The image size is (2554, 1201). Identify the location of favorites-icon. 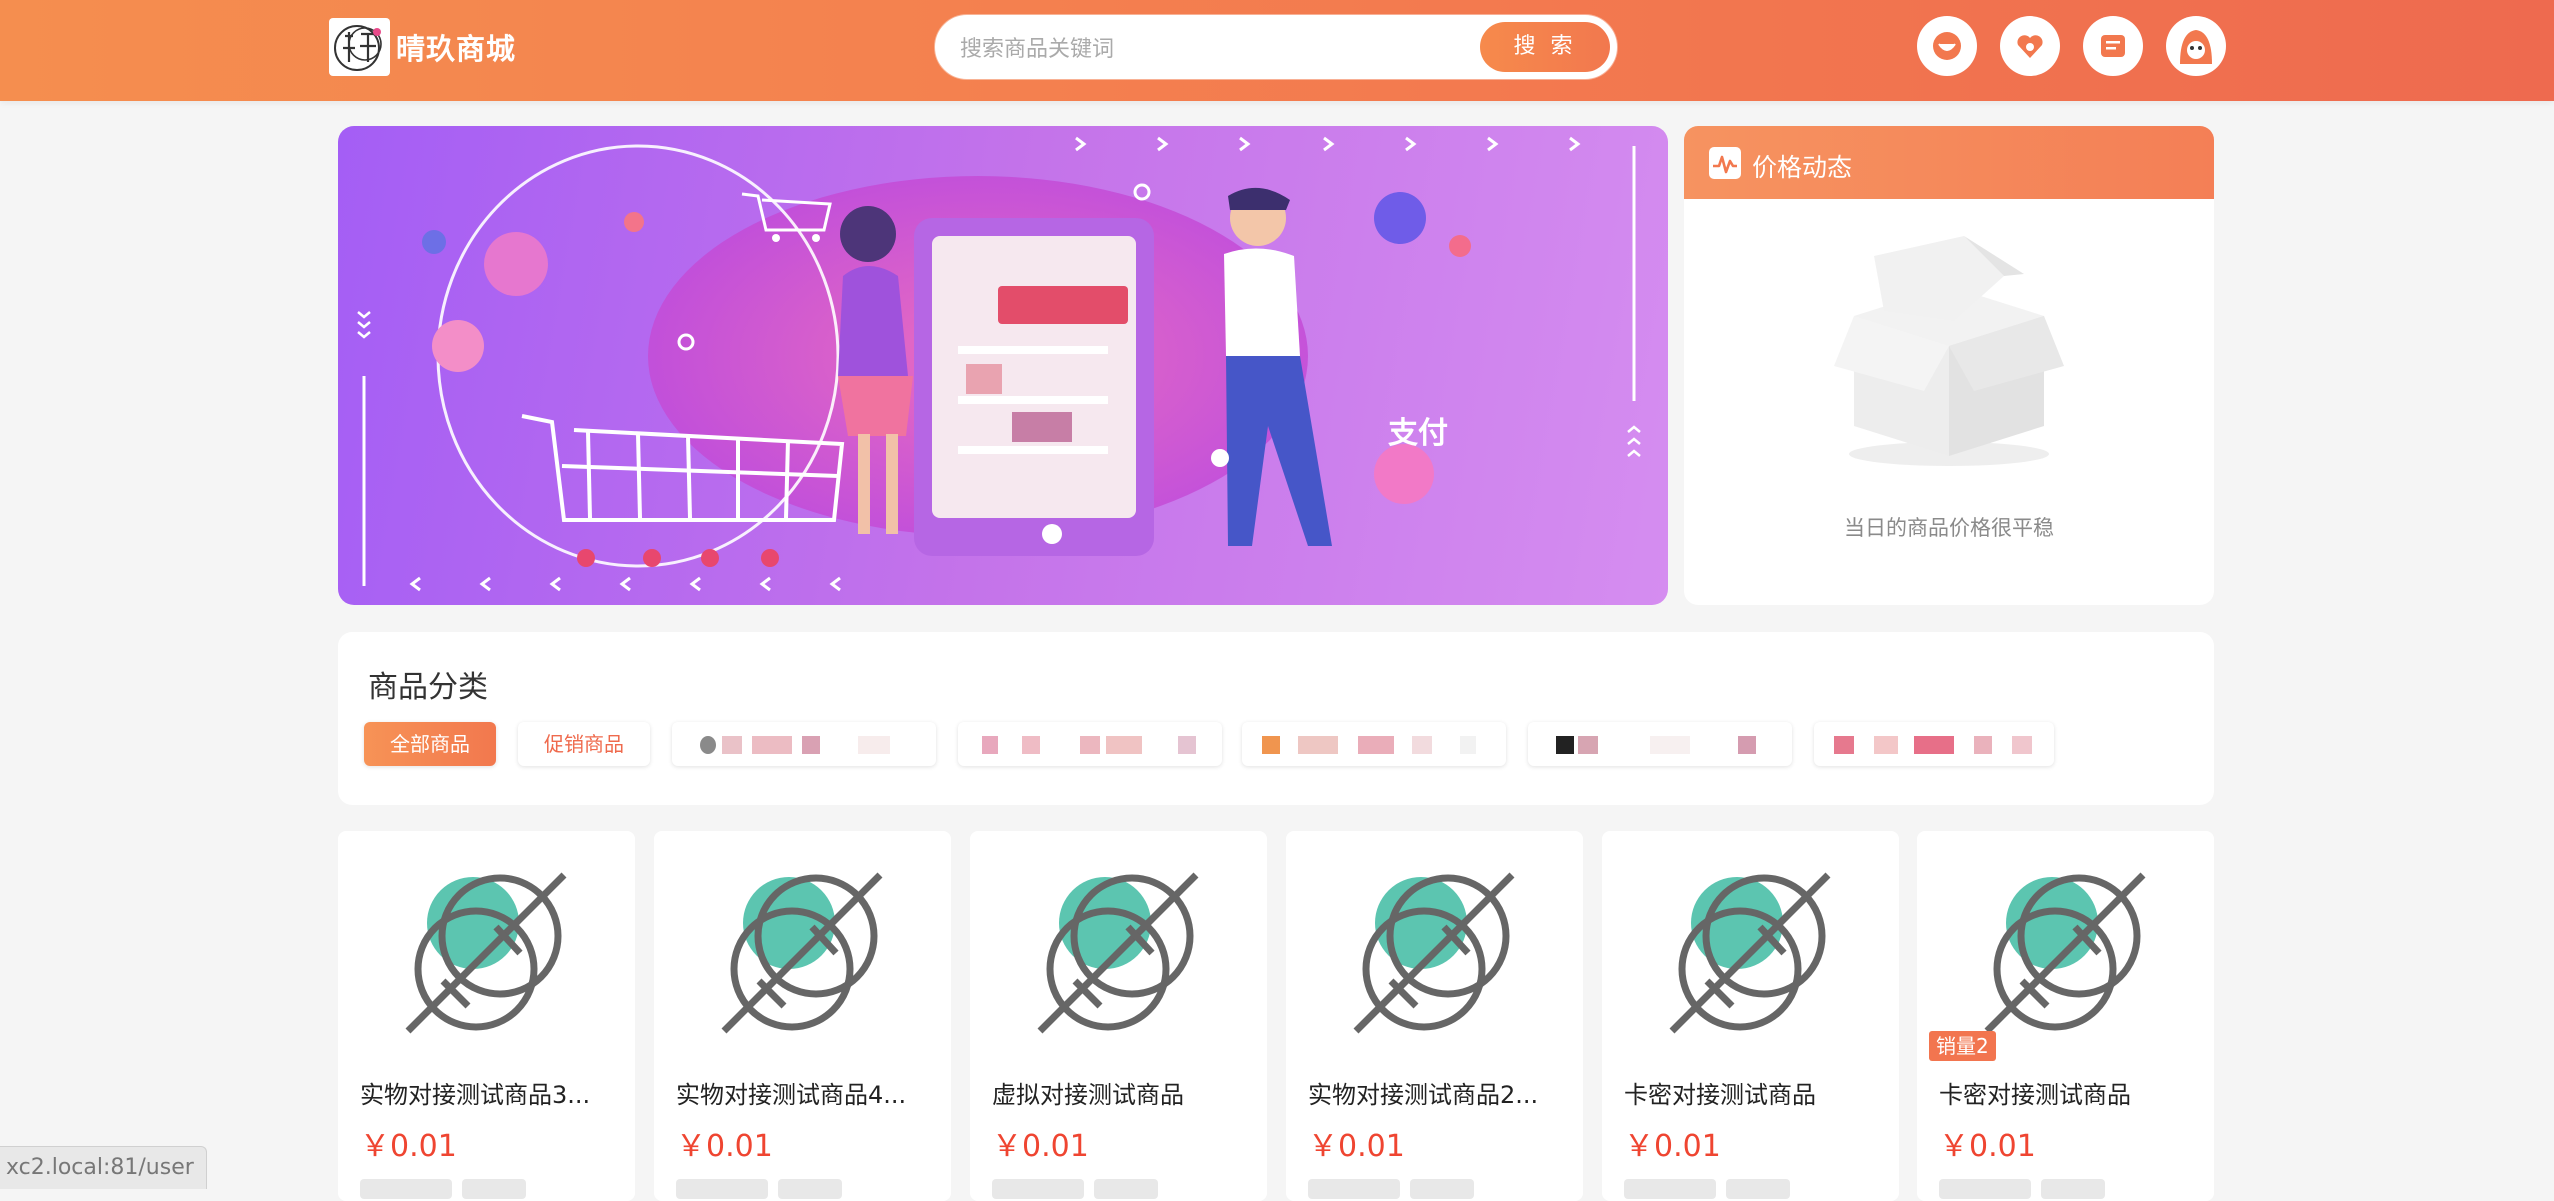
(2030, 46).